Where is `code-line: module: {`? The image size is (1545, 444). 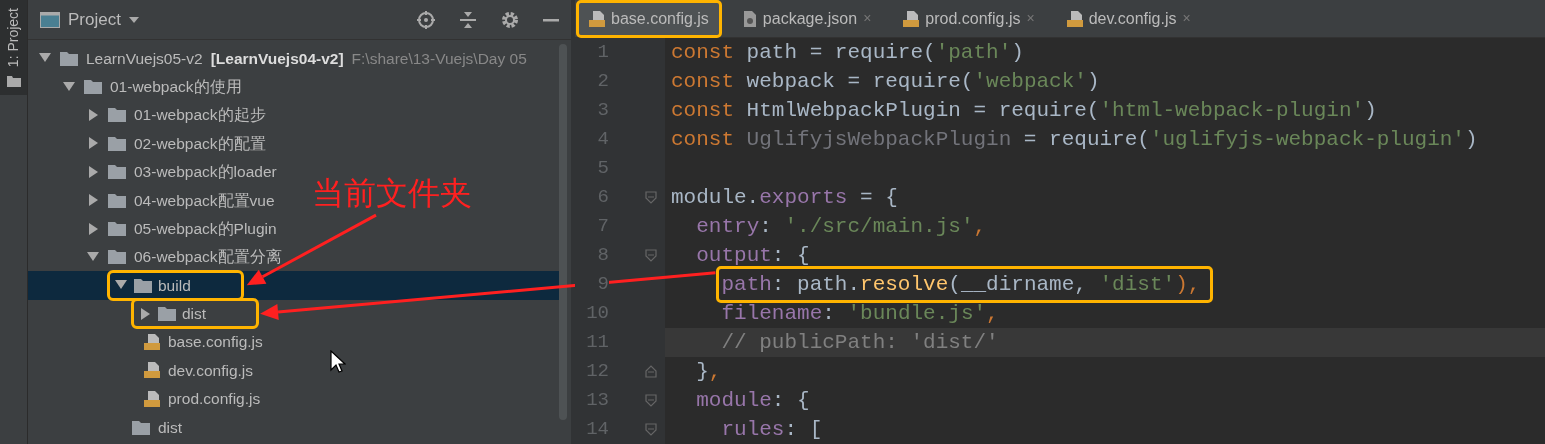 code-line: module: { is located at coordinates (753, 400).